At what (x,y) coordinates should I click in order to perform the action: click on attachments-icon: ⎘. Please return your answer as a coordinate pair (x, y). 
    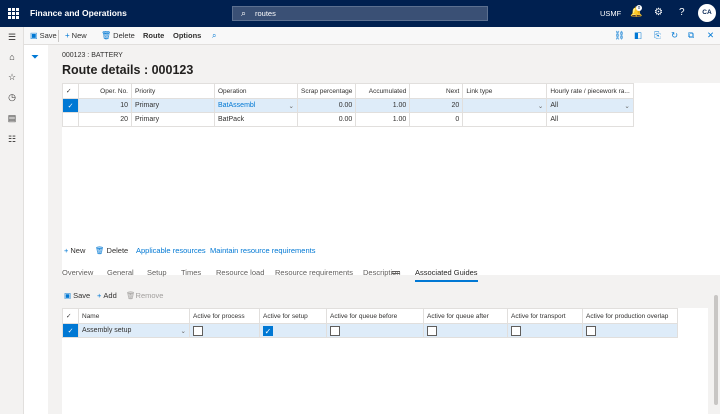
    Looking at the image, I should click on (657, 35).